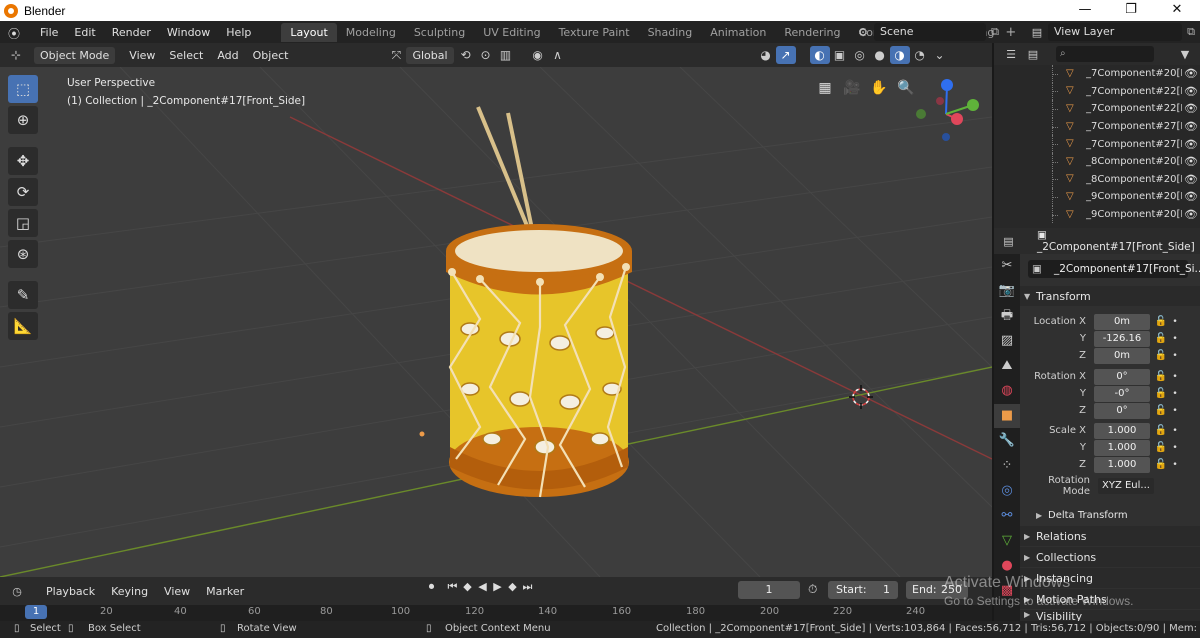 This screenshot has height=638, width=1200. I want to click on outliner-item: ▽ _7Component#22[F 👁, so click(1097, 109).